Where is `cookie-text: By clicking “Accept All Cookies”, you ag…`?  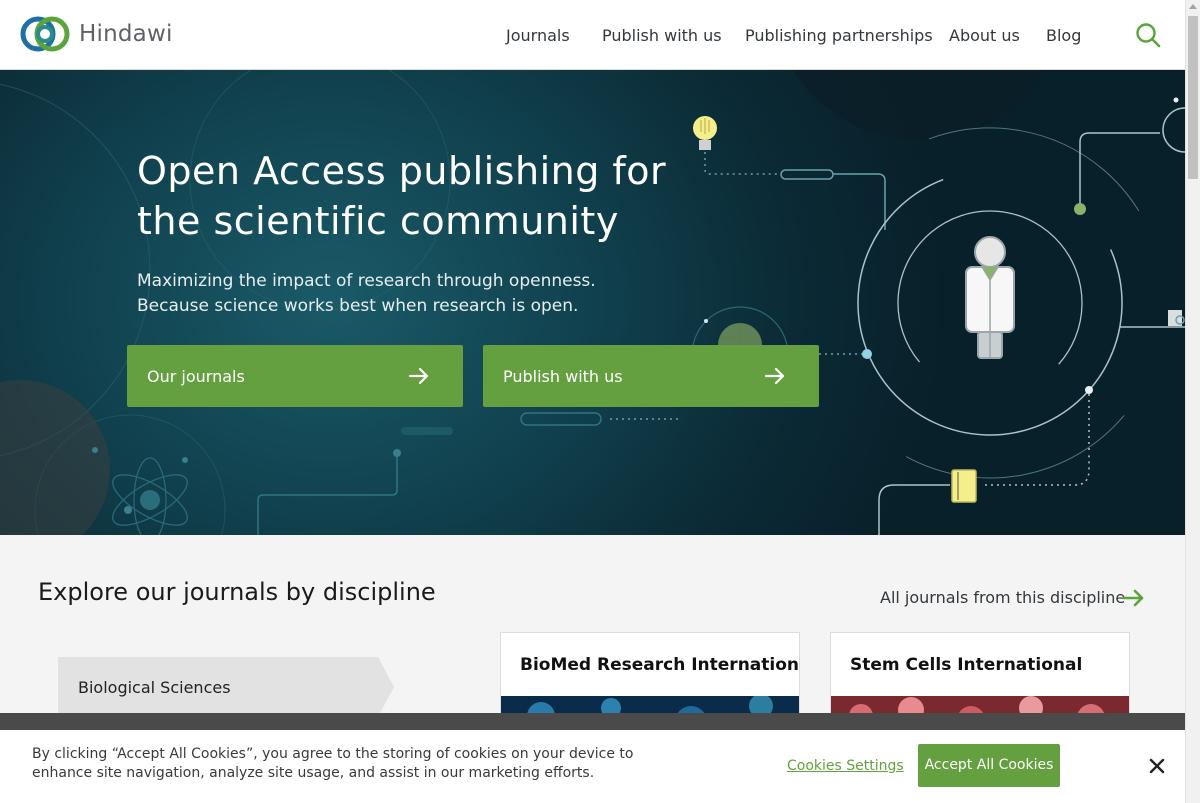
cookie-text: By clicking “Accept All Cookies”, you ag… is located at coordinates (333, 763).